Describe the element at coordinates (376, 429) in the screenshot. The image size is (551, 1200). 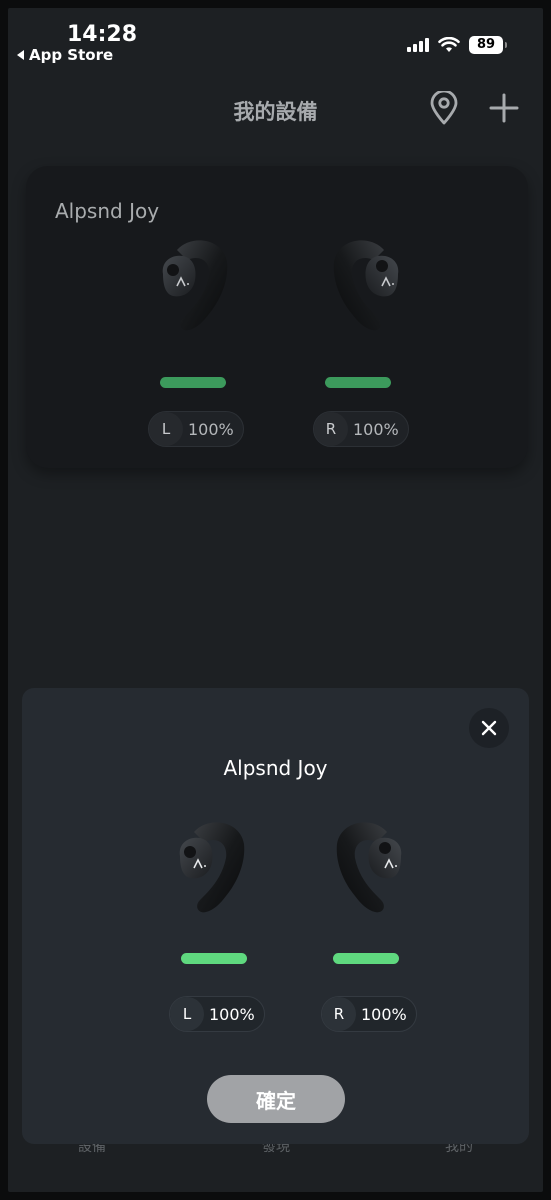
I see `right-battery-value: 100%` at that location.